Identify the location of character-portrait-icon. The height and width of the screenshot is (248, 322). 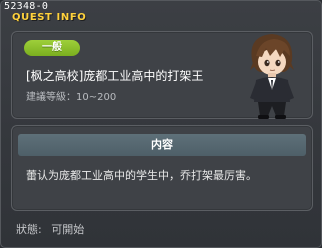
(272, 76).